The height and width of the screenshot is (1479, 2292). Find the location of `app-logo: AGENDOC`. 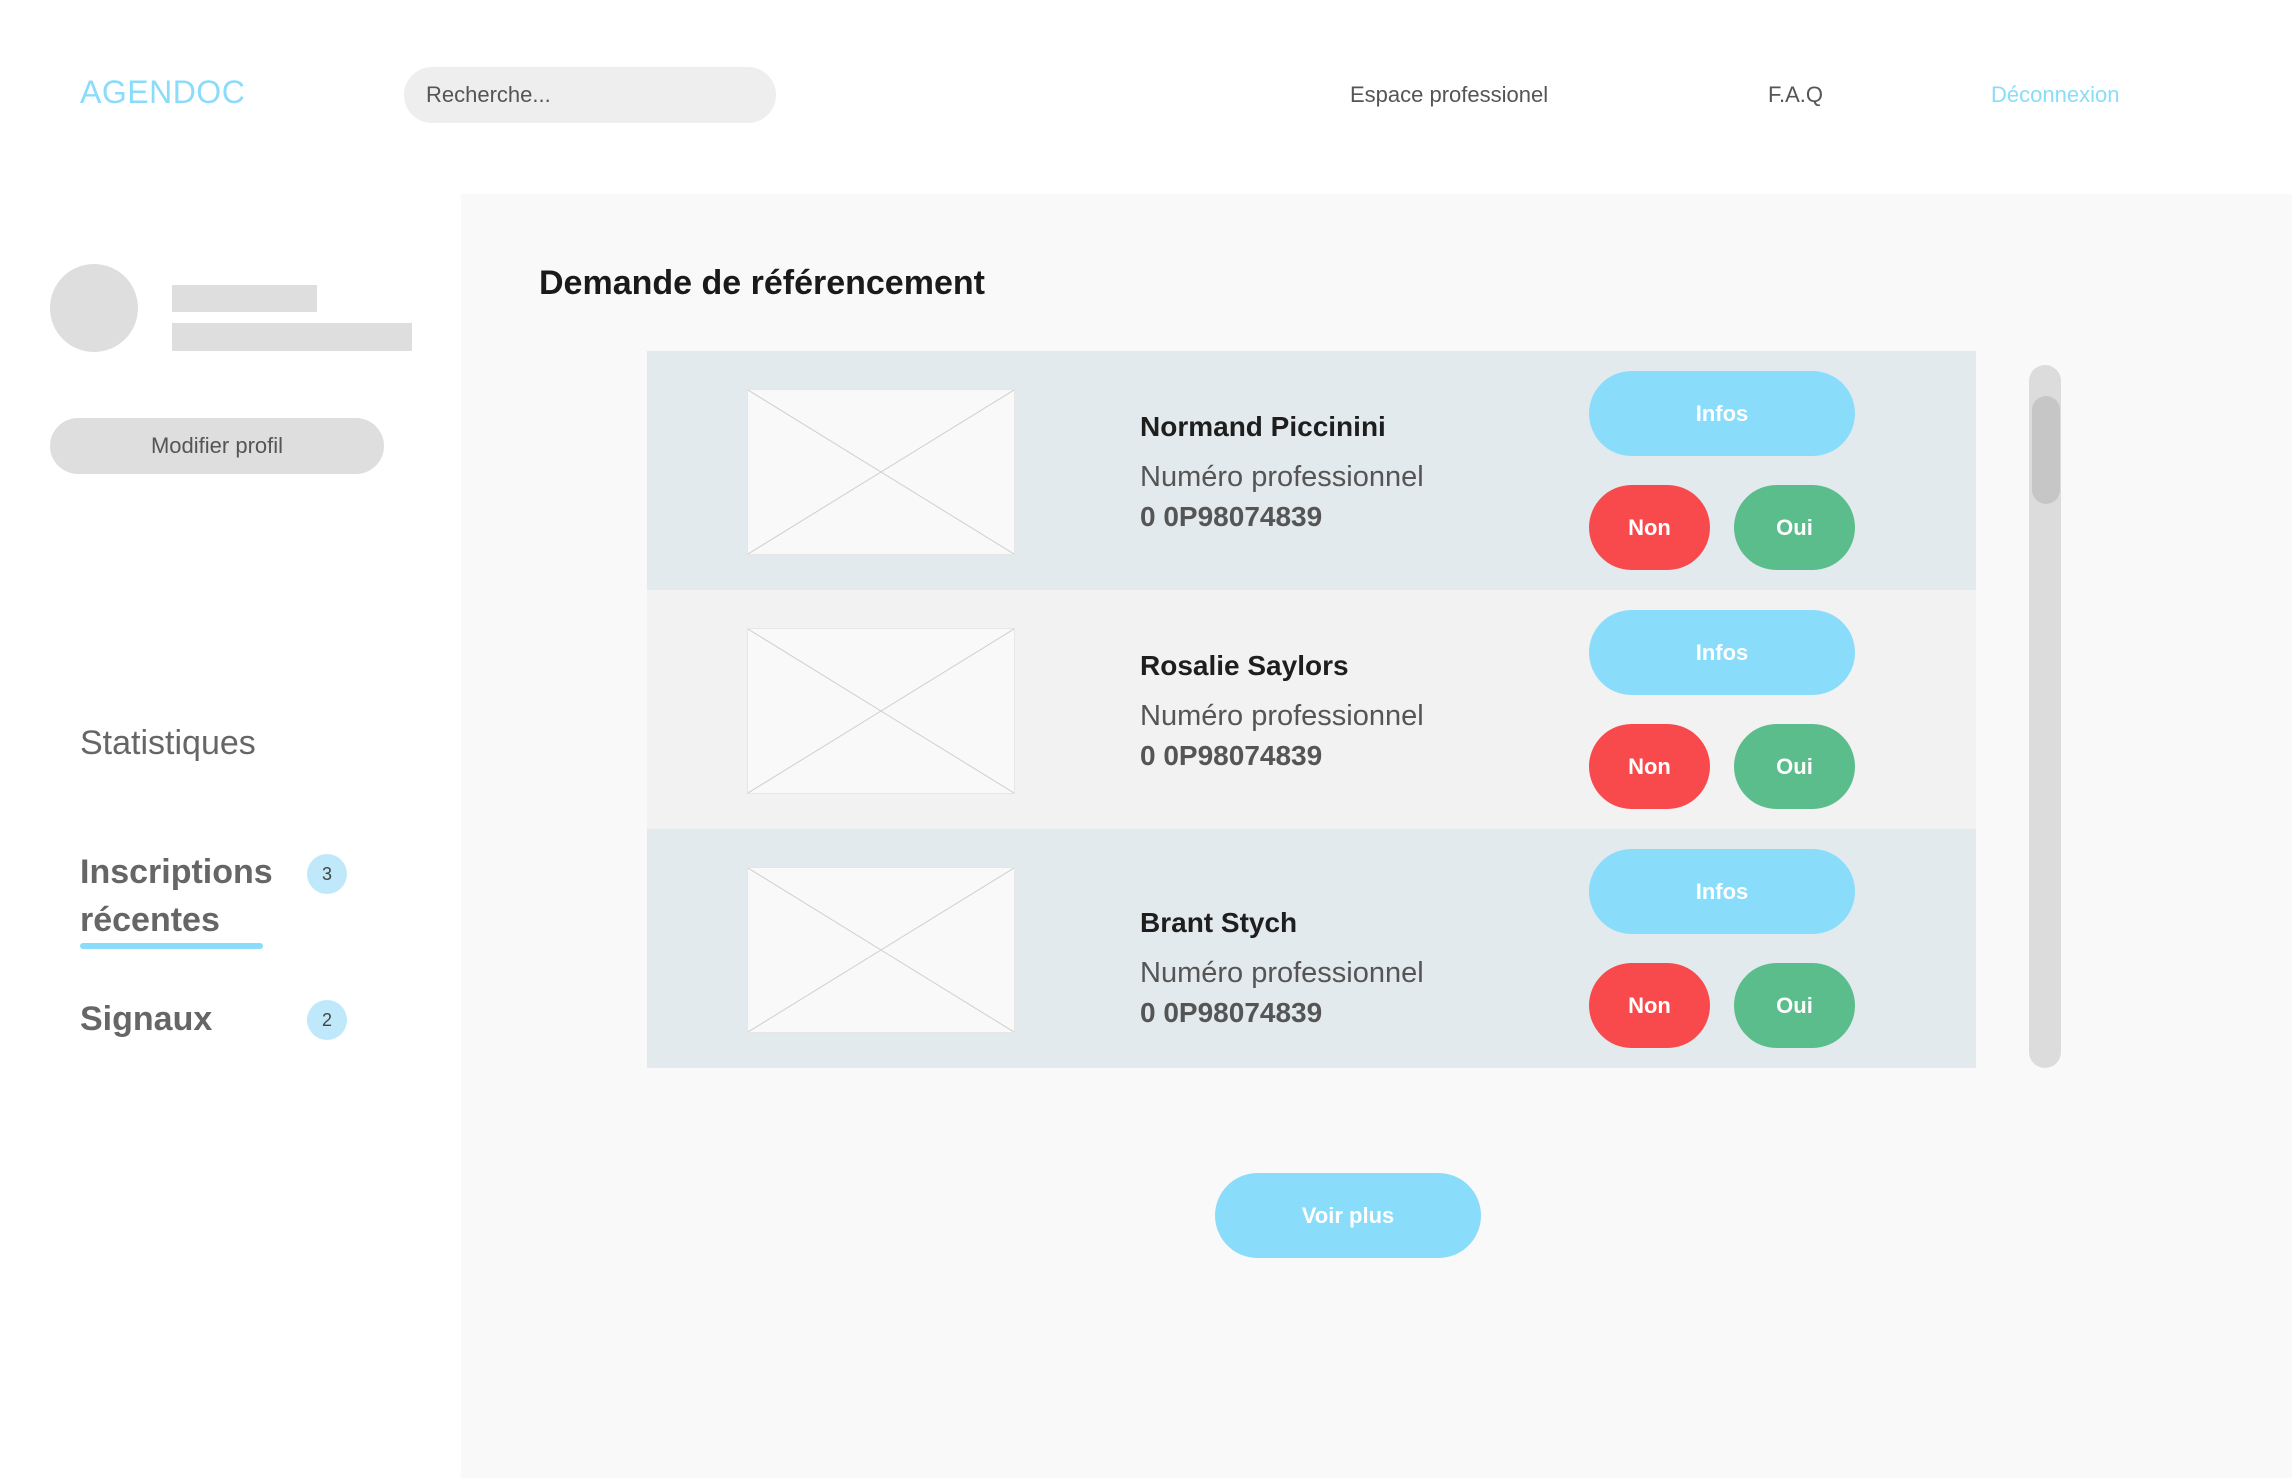

app-logo: AGENDOC is located at coordinates (162, 92).